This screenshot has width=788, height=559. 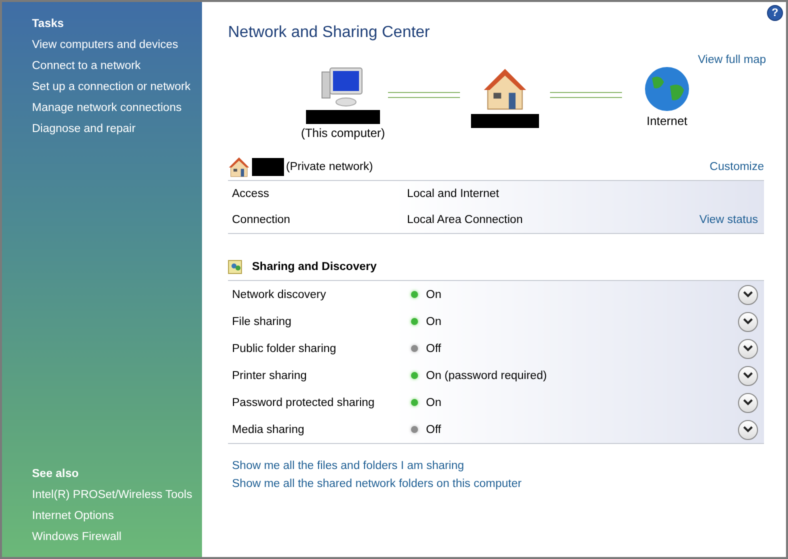 I want to click on page-title: Network and Sharing Center, so click(x=329, y=33).